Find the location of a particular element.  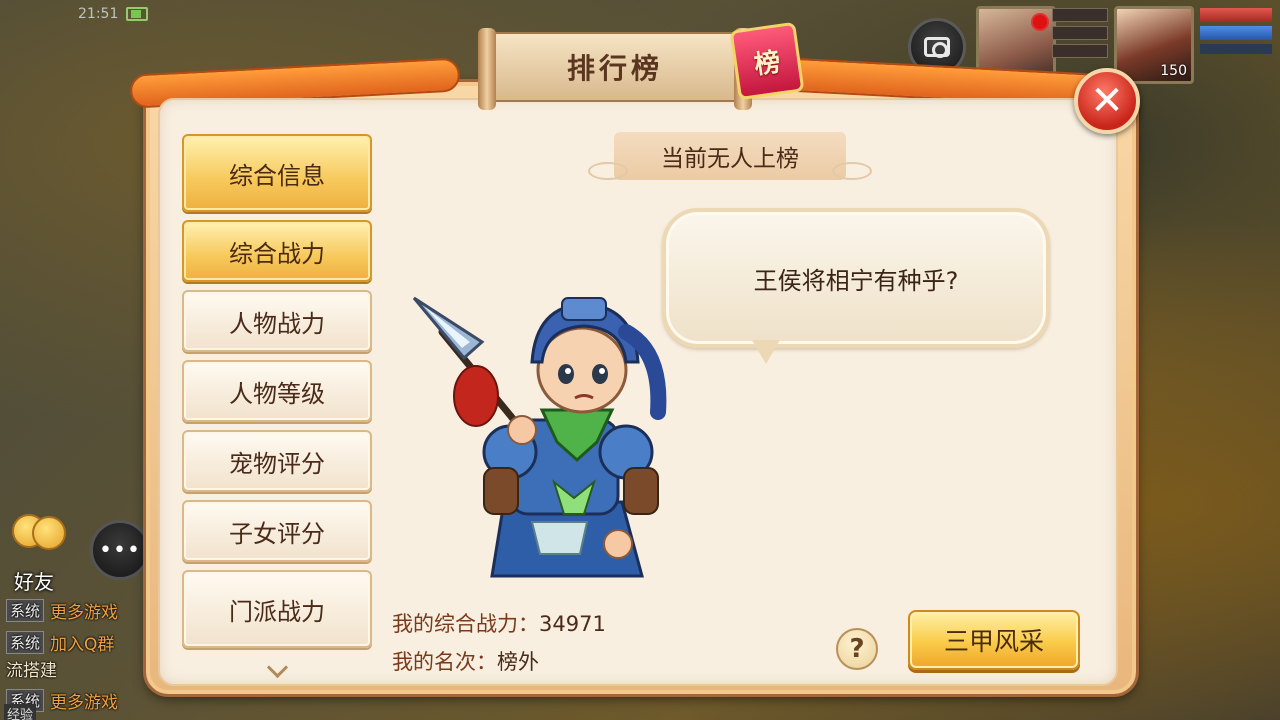

close-button: ✕ is located at coordinates (1107, 101).